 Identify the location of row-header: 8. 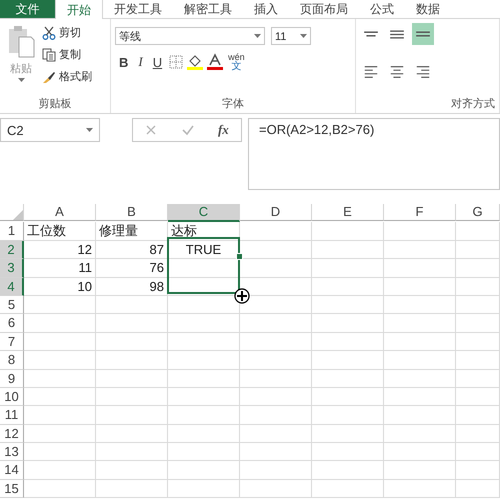
(12, 360).